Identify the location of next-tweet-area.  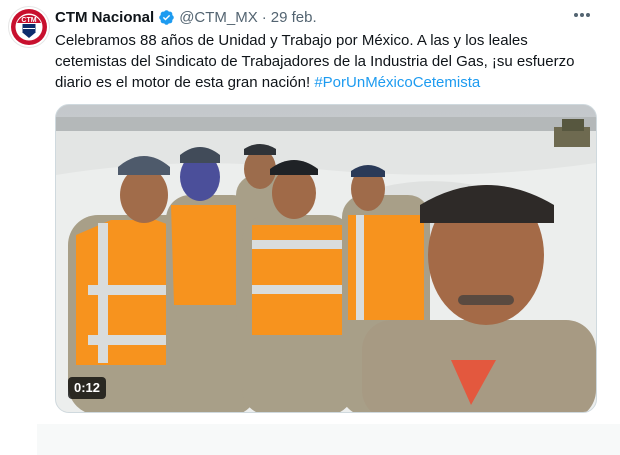
(328, 439).